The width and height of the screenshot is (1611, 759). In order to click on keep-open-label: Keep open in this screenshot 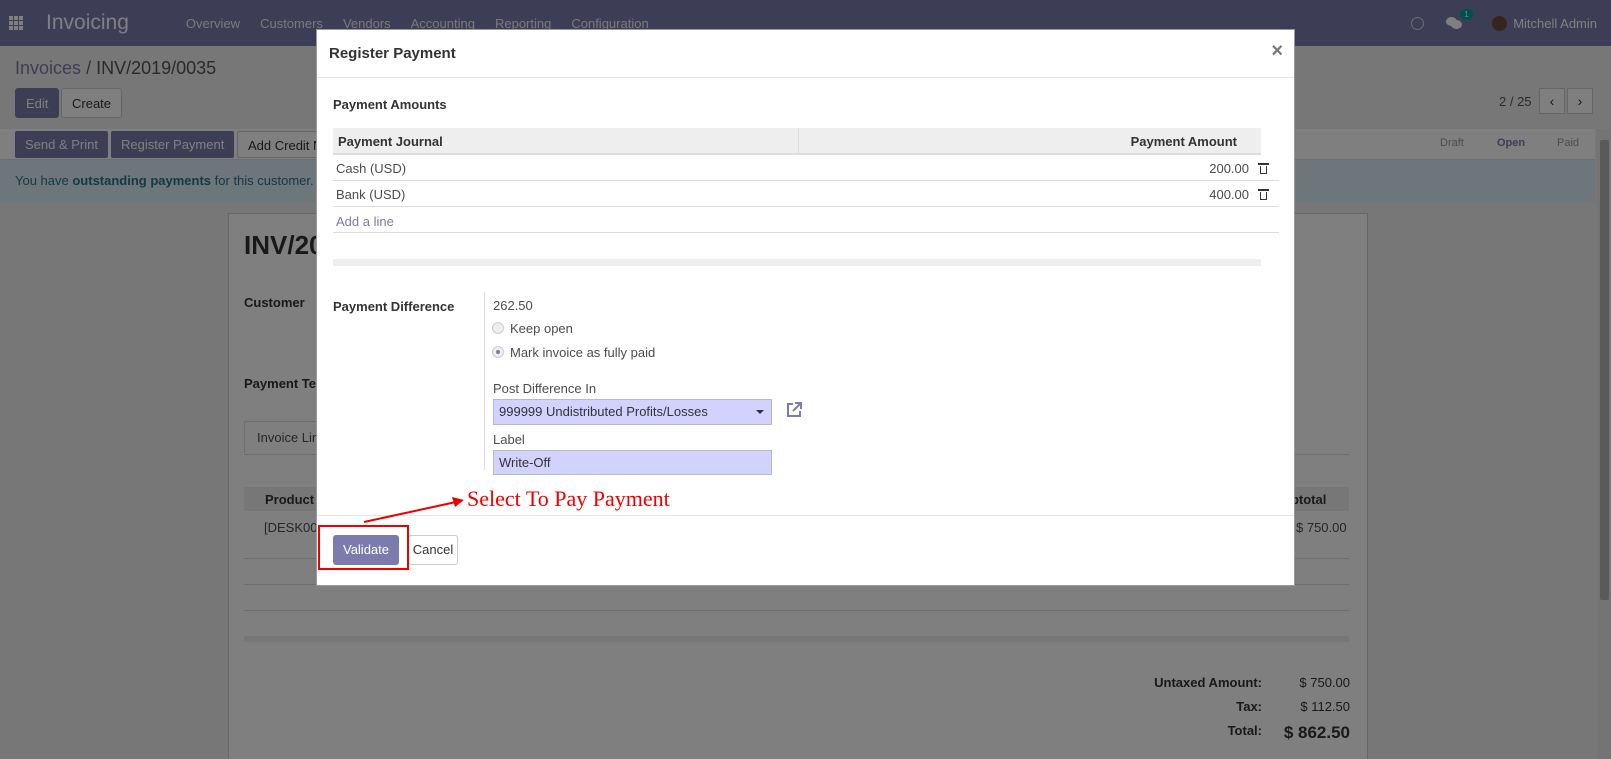, I will do `click(541, 328)`.